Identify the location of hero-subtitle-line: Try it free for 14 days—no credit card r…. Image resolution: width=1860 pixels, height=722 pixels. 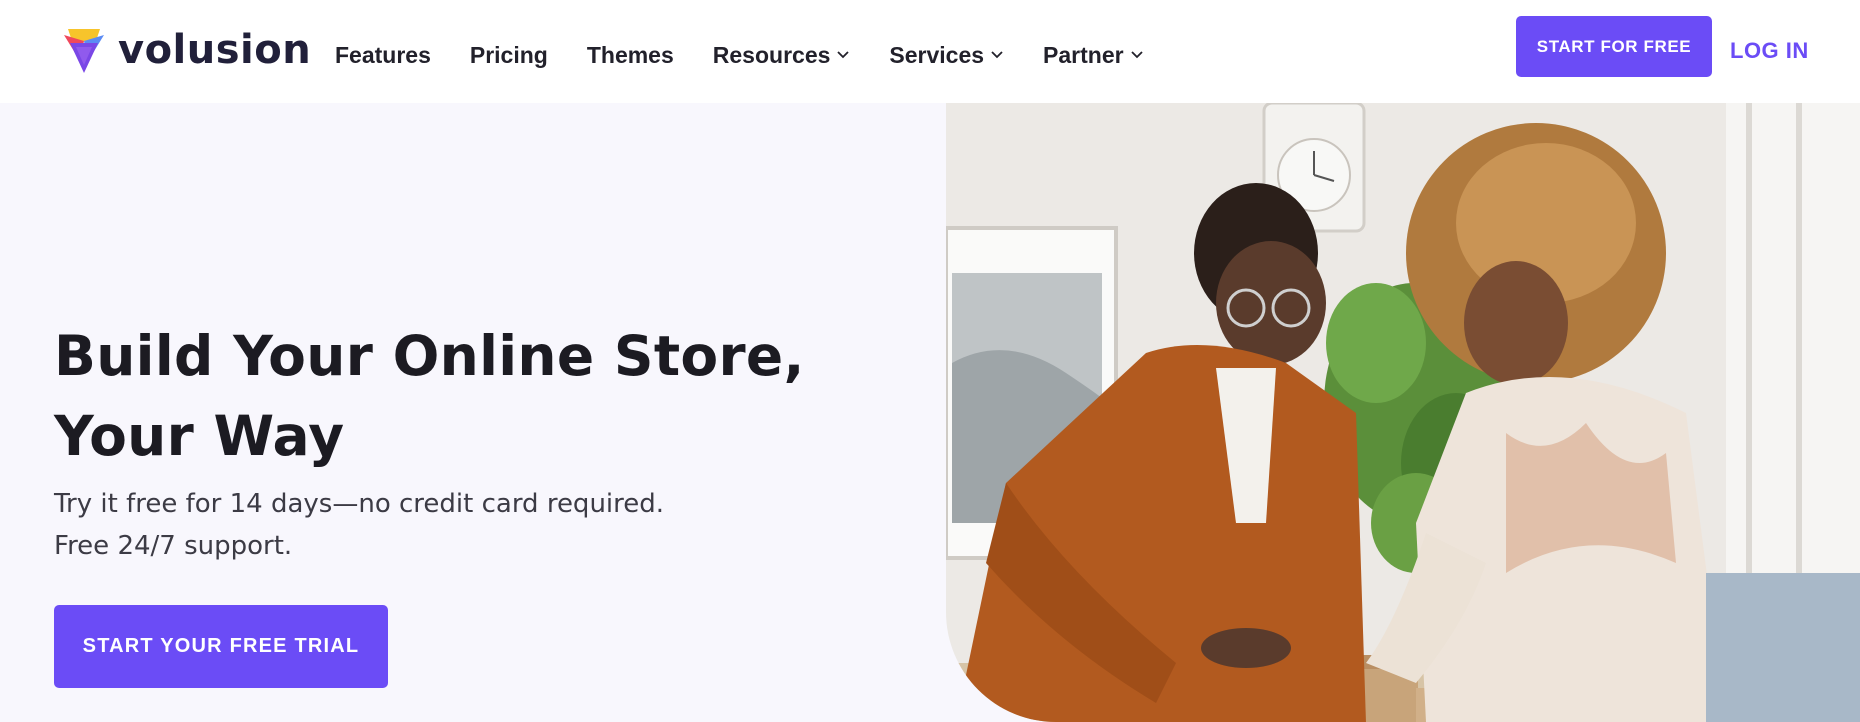
(359, 504).